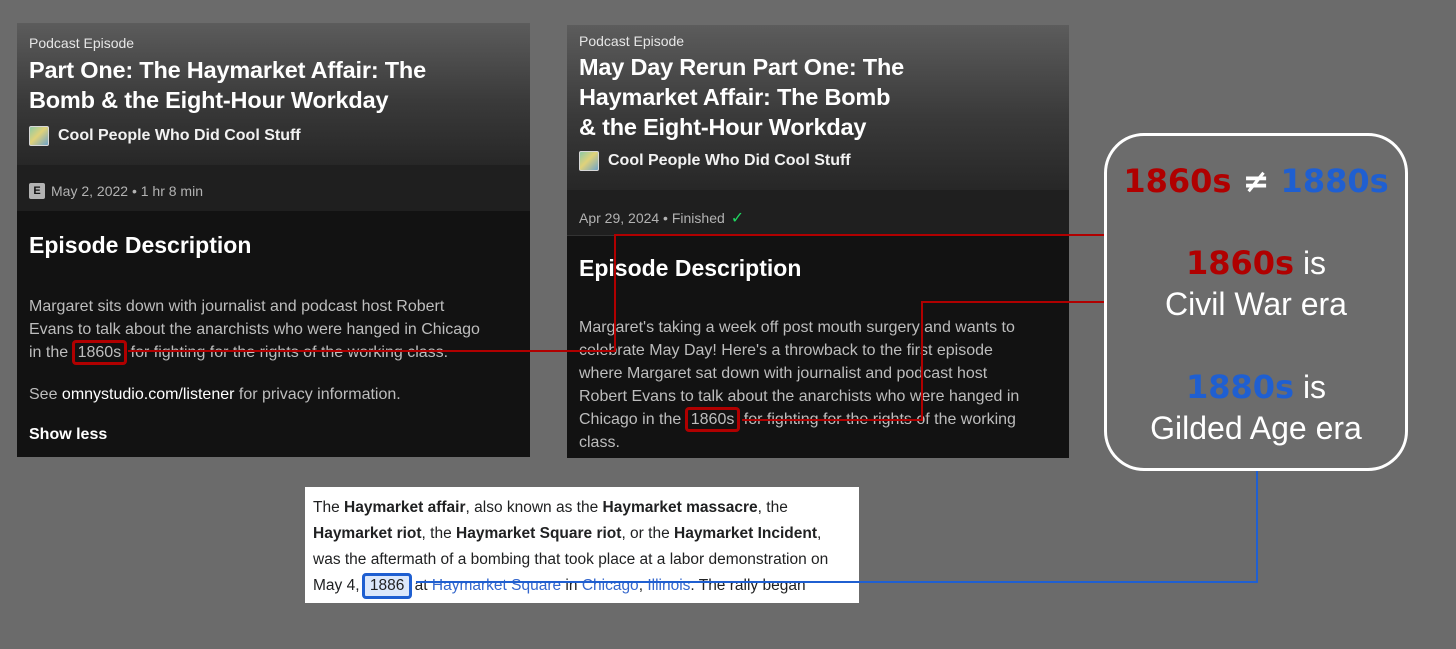 The image size is (1456, 649). What do you see at coordinates (1177, 181) in the screenshot?
I see `decade-1860s: 1860s` at bounding box center [1177, 181].